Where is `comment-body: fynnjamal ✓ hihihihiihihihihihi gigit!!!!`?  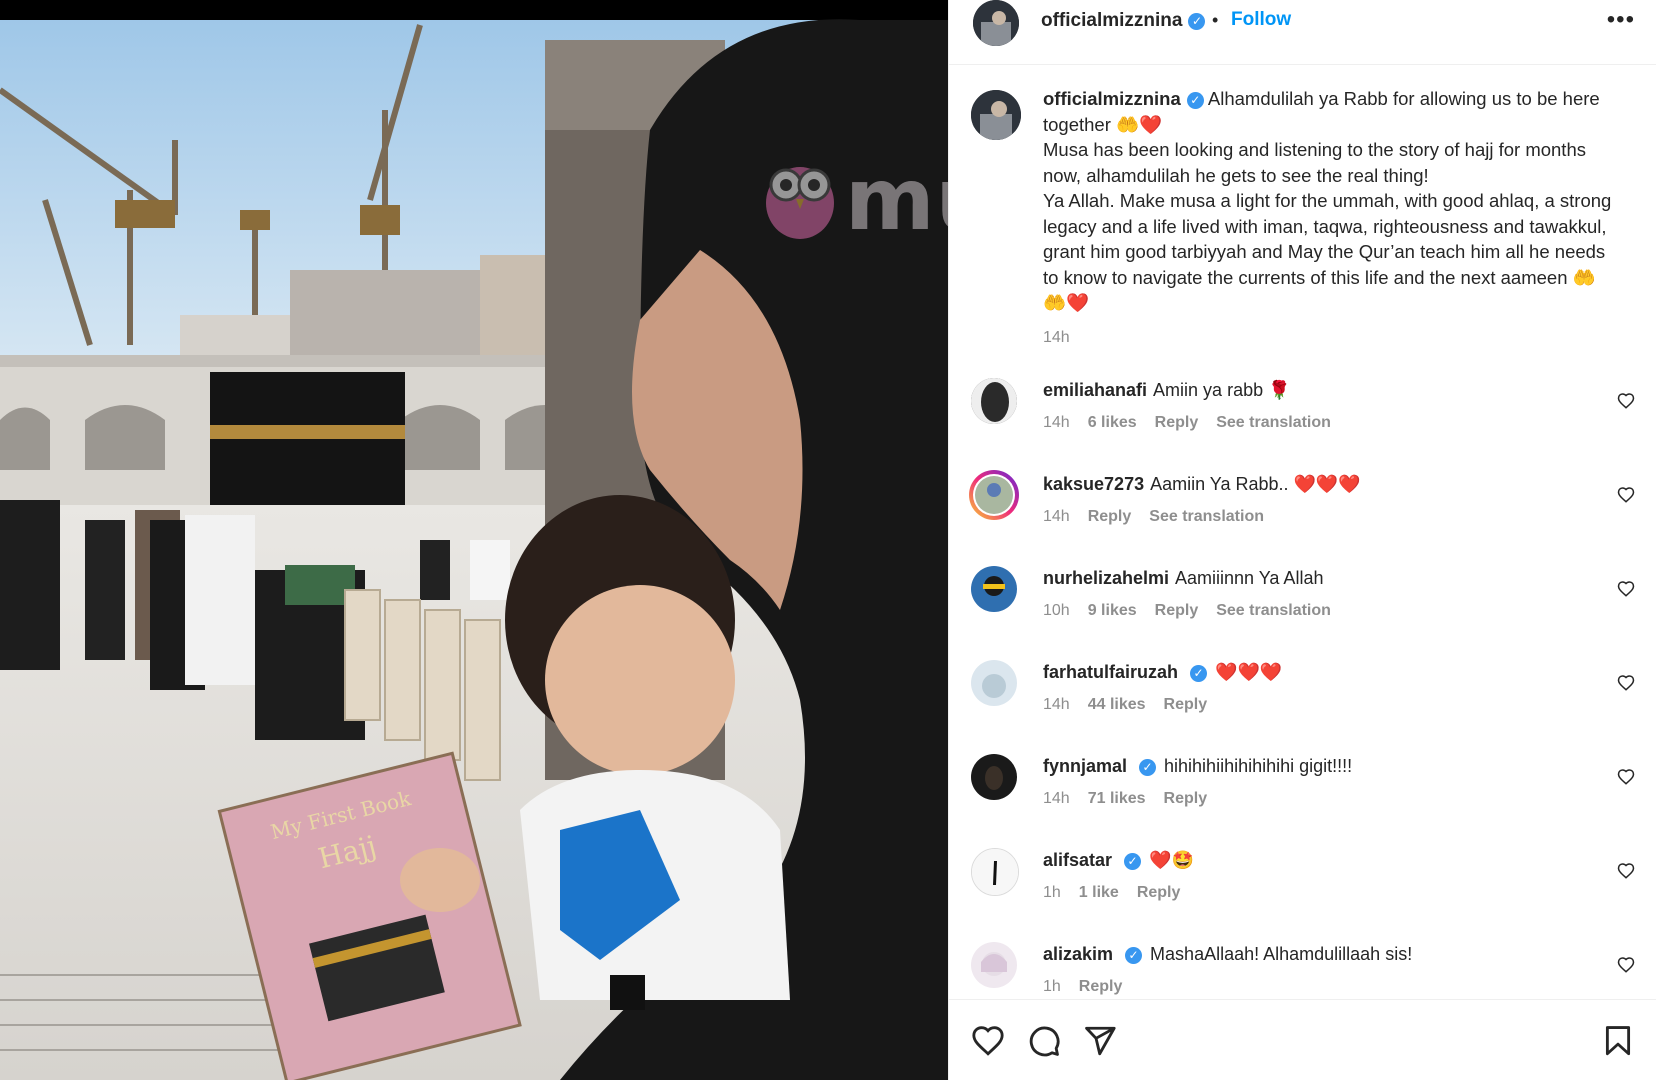
comment-body: fynnjamal ✓ hihihihiihihihihihi gigit!!!! is located at coordinates (1197, 766).